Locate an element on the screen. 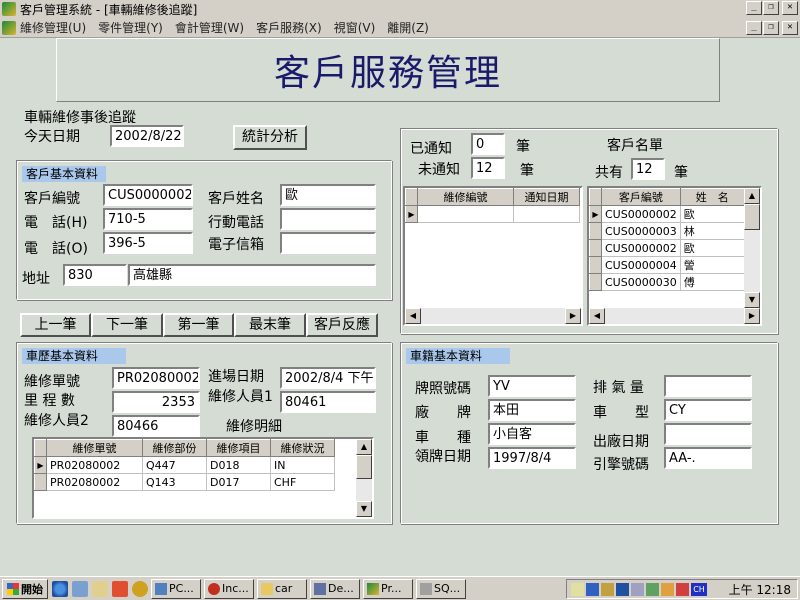  table-cell: CUS0000003 is located at coordinates (641, 231).